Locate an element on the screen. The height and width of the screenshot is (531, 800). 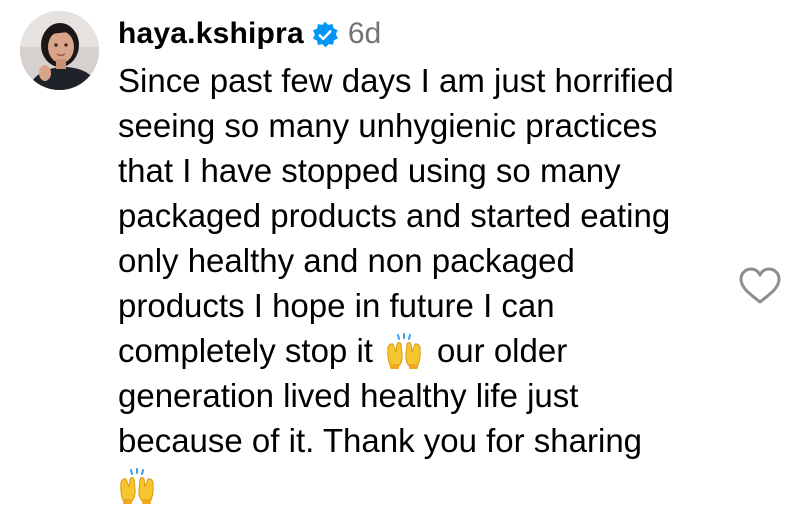
comment-line-text: generation lived healthy life just is located at coordinates (348, 395).